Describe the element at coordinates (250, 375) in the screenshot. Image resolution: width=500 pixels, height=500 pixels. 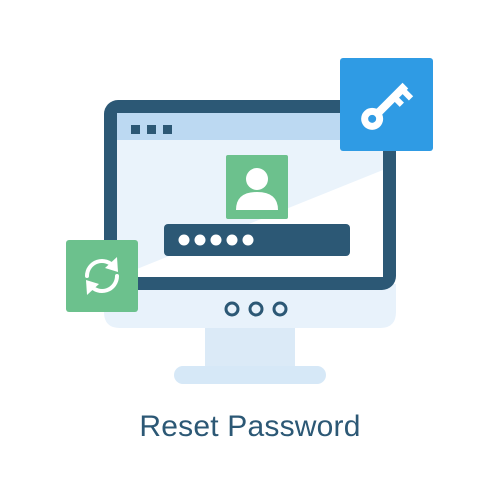
I see `monitor-stand-base` at that location.